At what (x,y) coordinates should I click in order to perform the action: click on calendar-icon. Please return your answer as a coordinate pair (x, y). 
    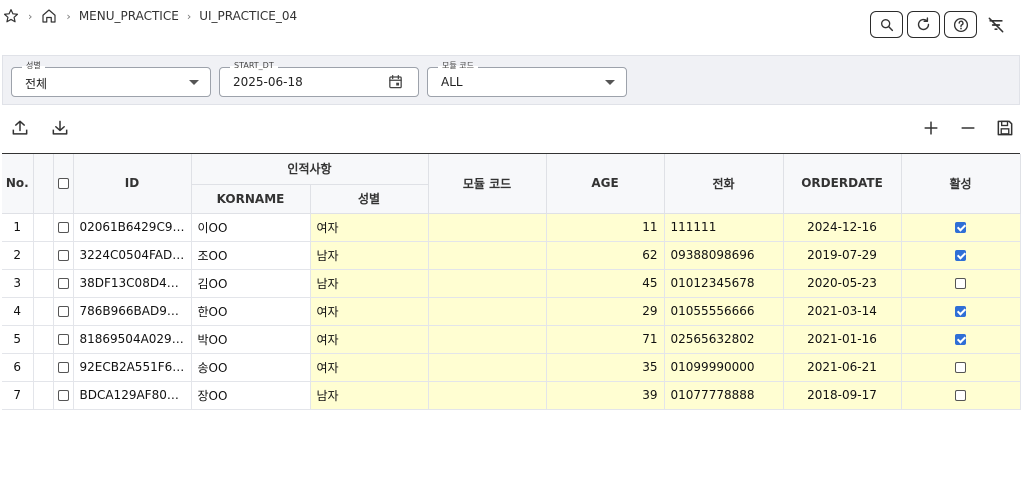
    Looking at the image, I should click on (395, 82).